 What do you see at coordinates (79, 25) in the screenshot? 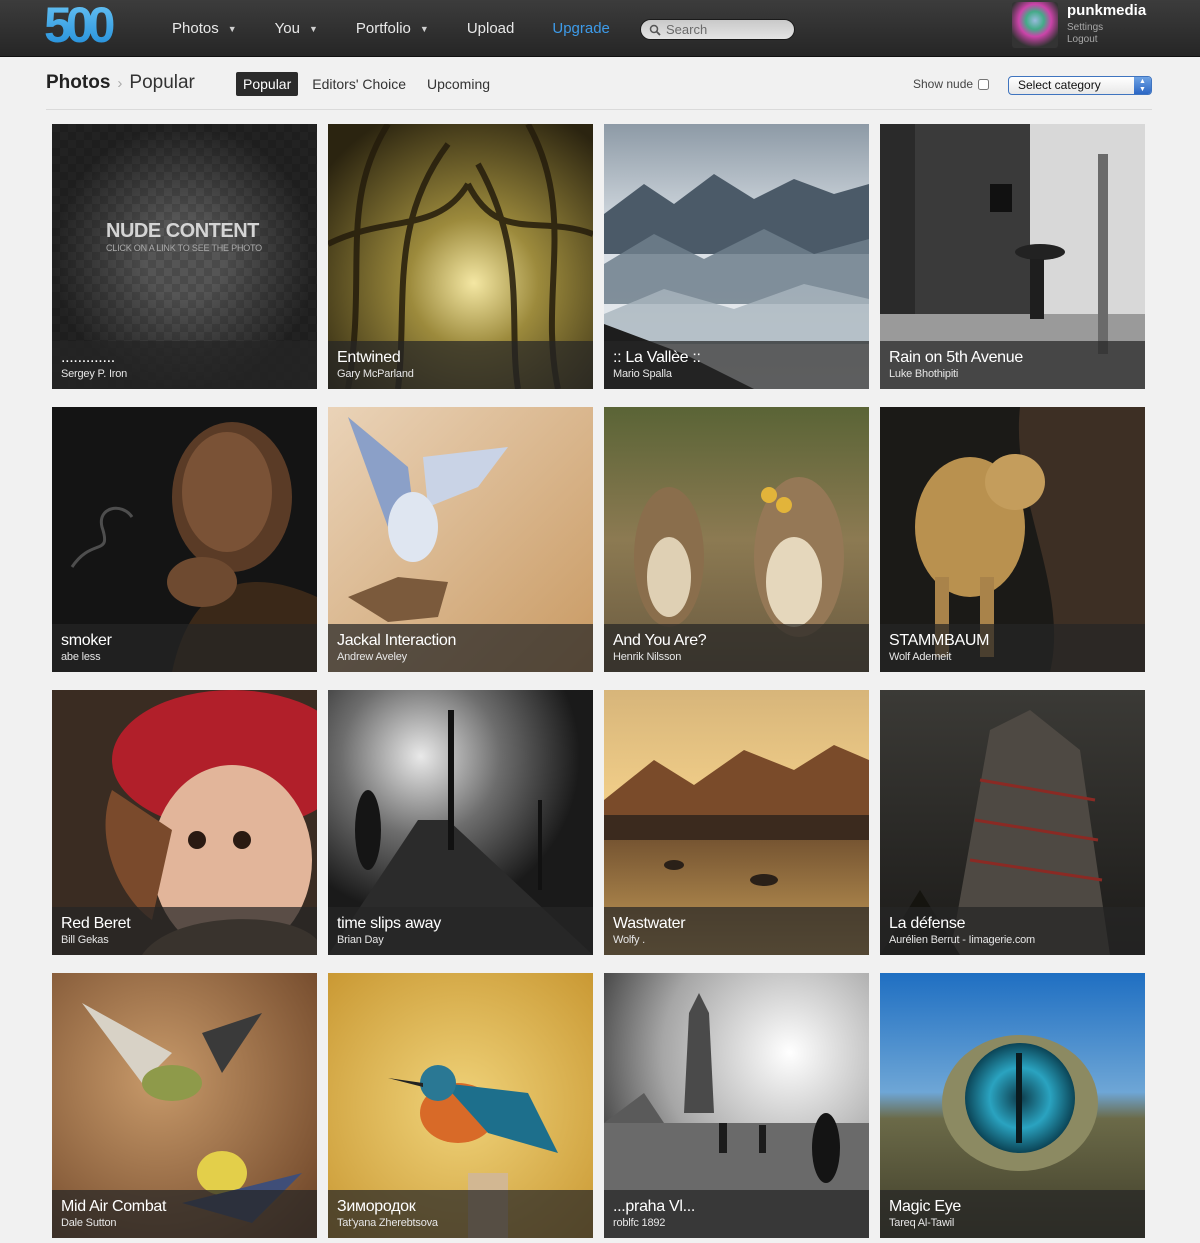
I see `svg-text: 500` at bounding box center [79, 25].